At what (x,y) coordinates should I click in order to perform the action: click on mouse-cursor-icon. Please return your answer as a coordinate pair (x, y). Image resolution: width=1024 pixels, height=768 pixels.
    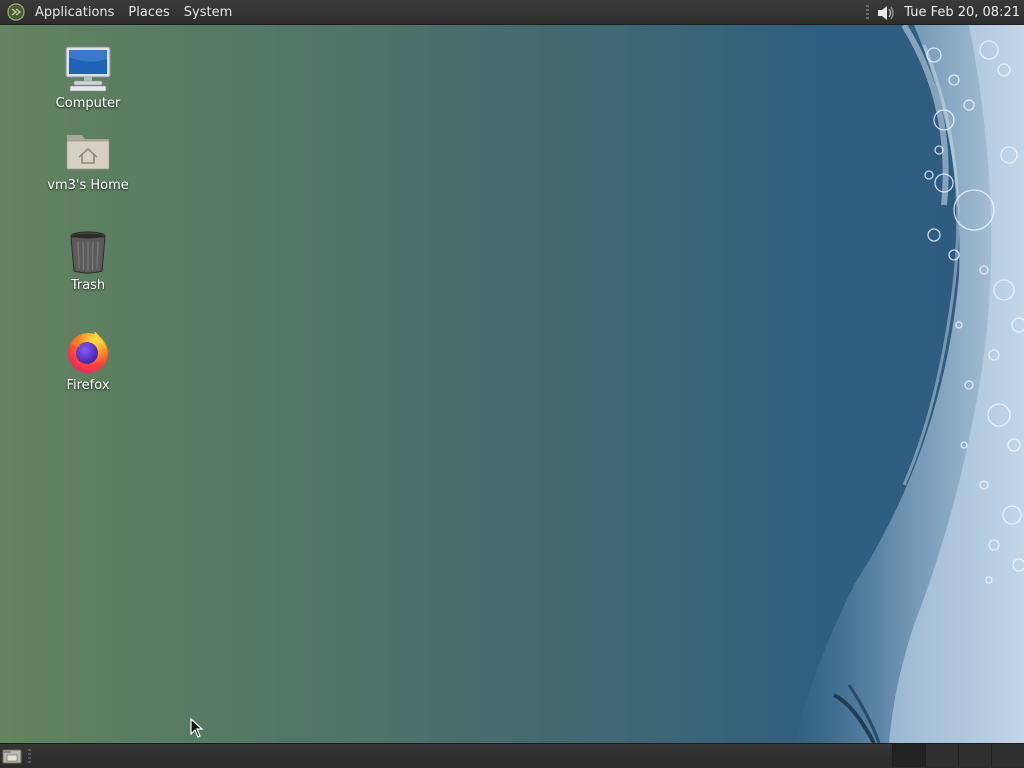
    Looking at the image, I should click on (197, 728).